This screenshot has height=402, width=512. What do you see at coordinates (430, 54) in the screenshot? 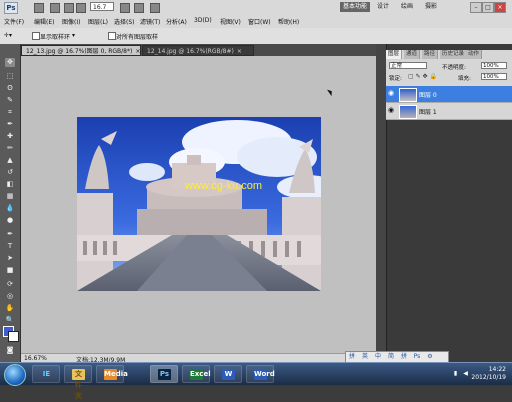
I see `tab-paths: 路径` at bounding box center [430, 54].